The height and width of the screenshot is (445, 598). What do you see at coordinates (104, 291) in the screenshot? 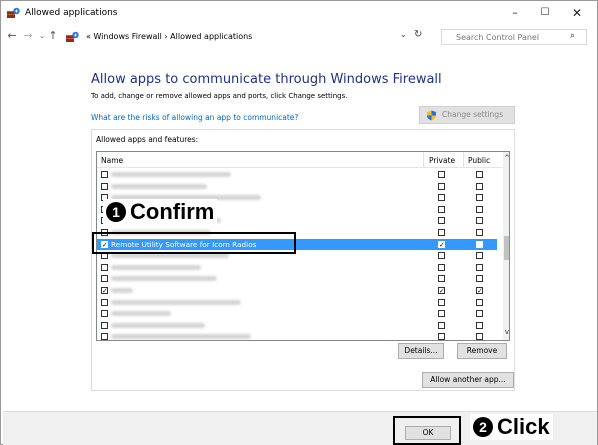
I see `app-enabled-checkbox: ✓` at bounding box center [104, 291].